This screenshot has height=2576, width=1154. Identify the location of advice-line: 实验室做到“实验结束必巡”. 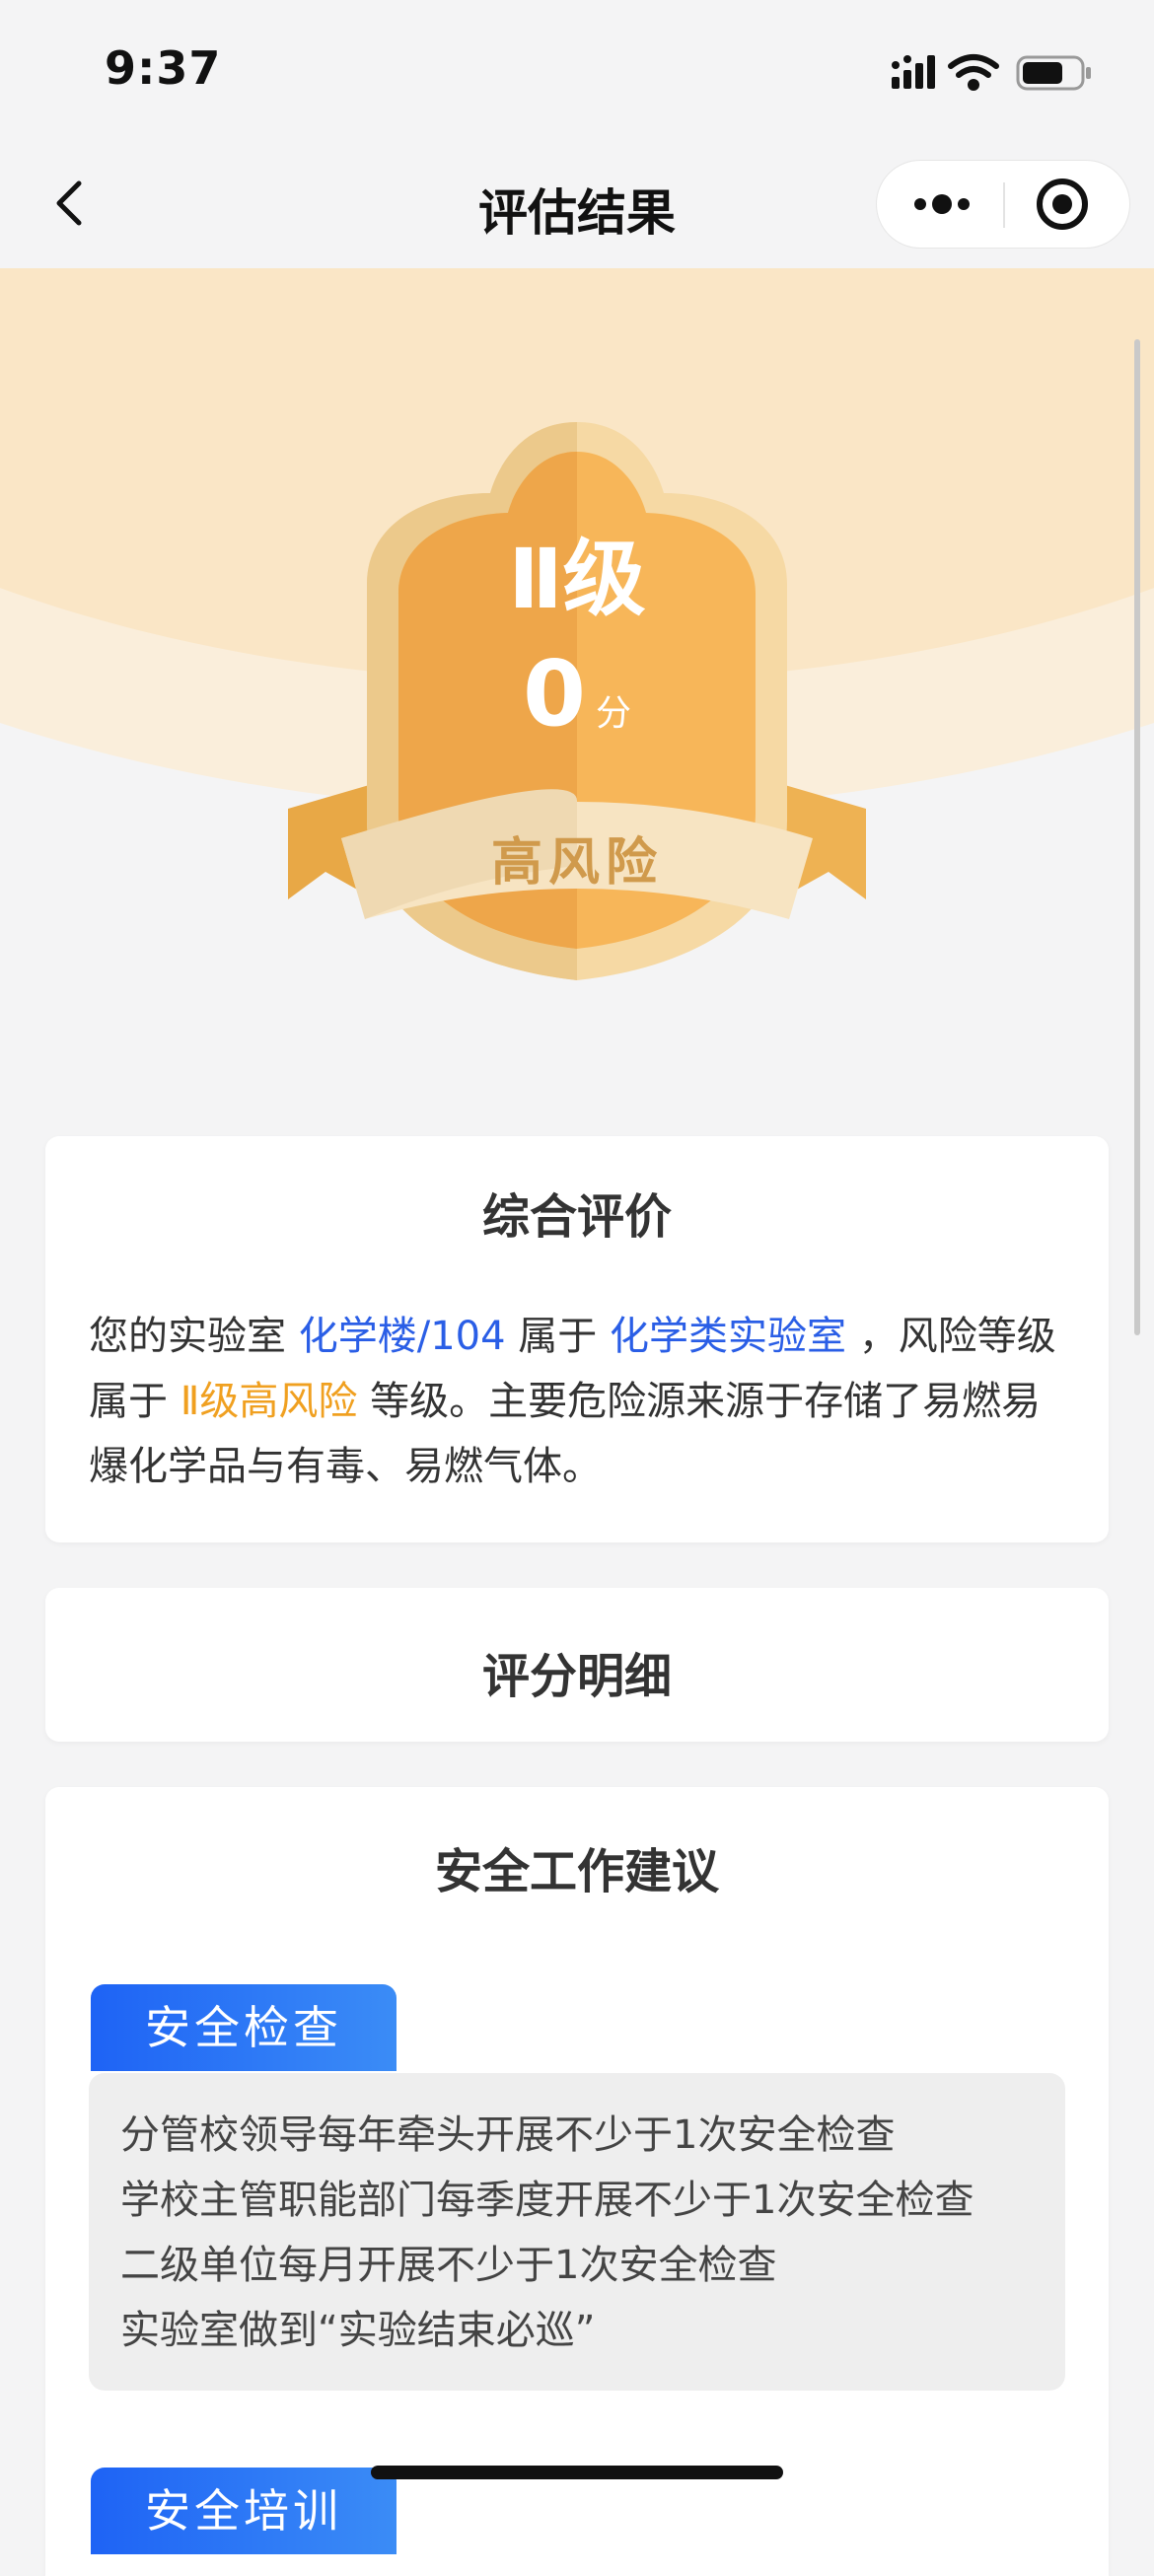
(358, 2331).